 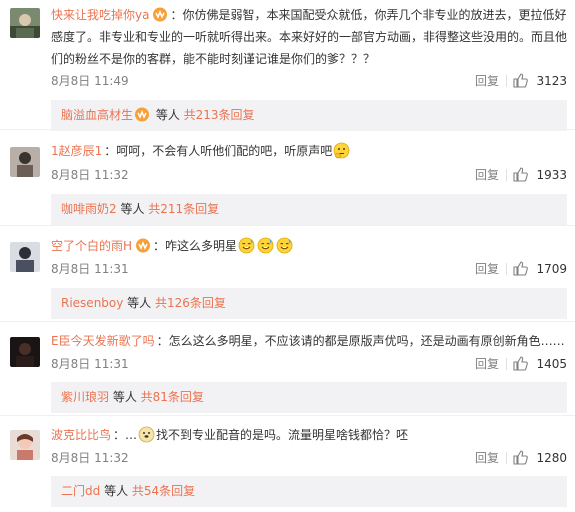 I want to click on sub-reply-username: 紫川琅羽, so click(x=85, y=397).